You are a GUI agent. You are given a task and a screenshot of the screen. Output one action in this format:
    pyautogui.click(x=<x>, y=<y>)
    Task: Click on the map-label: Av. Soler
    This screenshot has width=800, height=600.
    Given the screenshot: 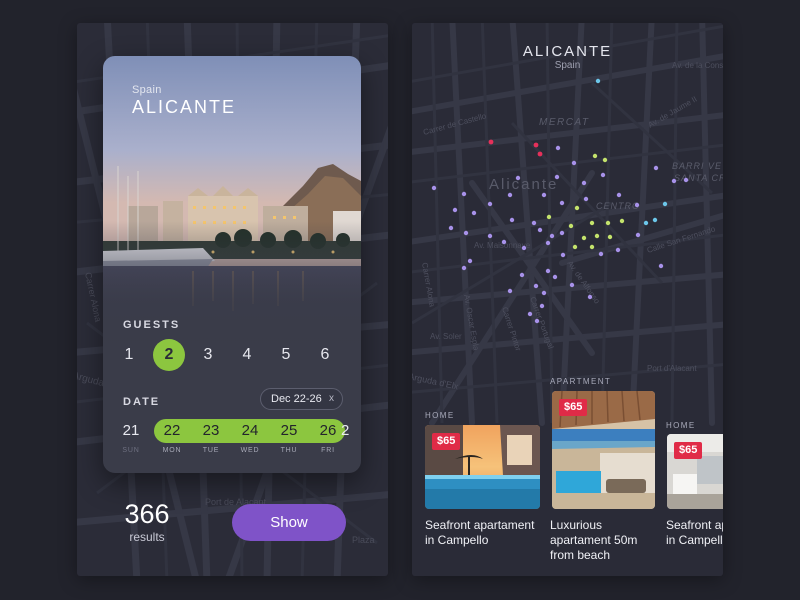 What is the action you would take?
    pyautogui.click(x=446, y=336)
    